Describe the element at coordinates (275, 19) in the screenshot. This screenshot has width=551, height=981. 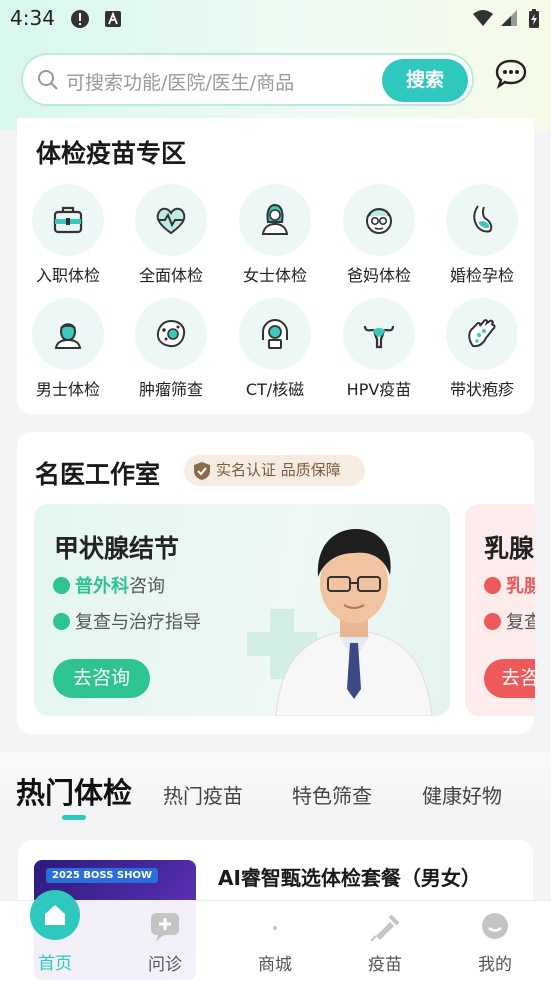
I see `status-bar: 4:34` at that location.